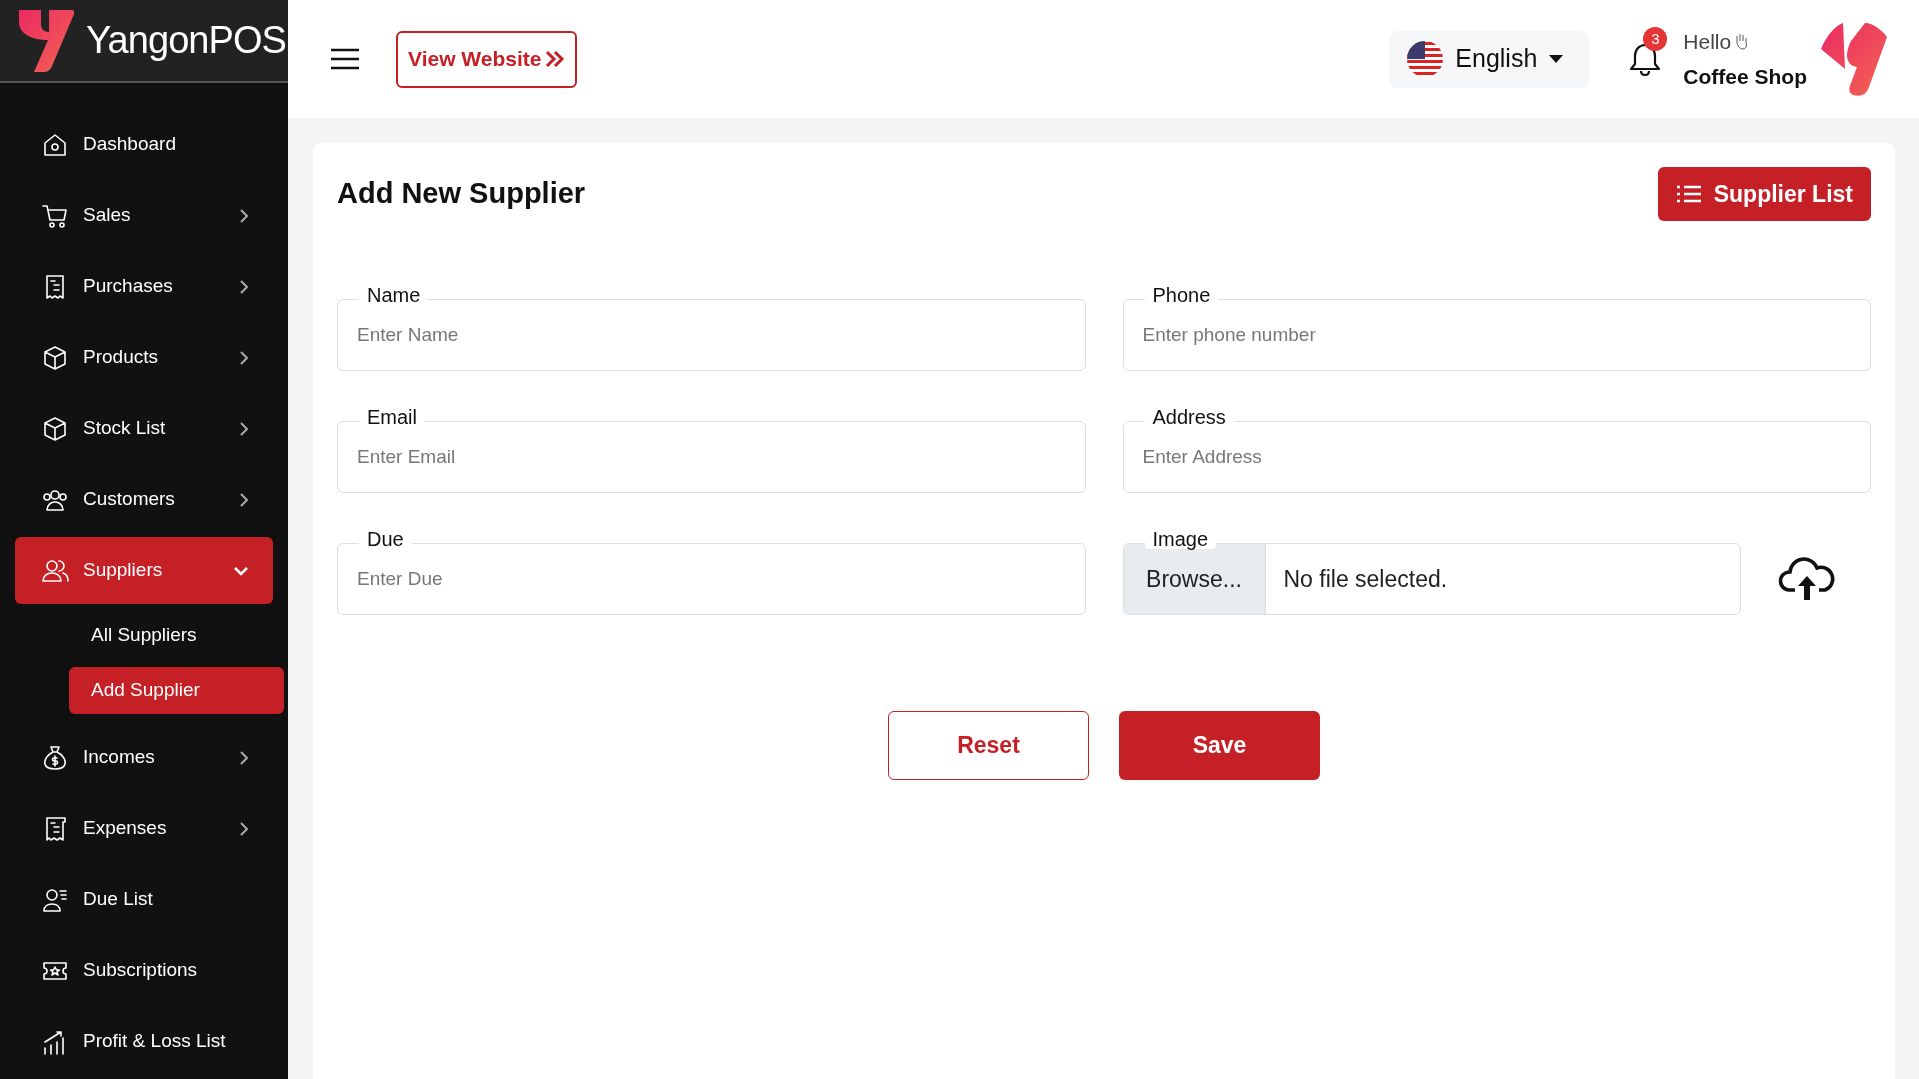  What do you see at coordinates (385, 539) in the screenshot?
I see `field-label: Due` at bounding box center [385, 539].